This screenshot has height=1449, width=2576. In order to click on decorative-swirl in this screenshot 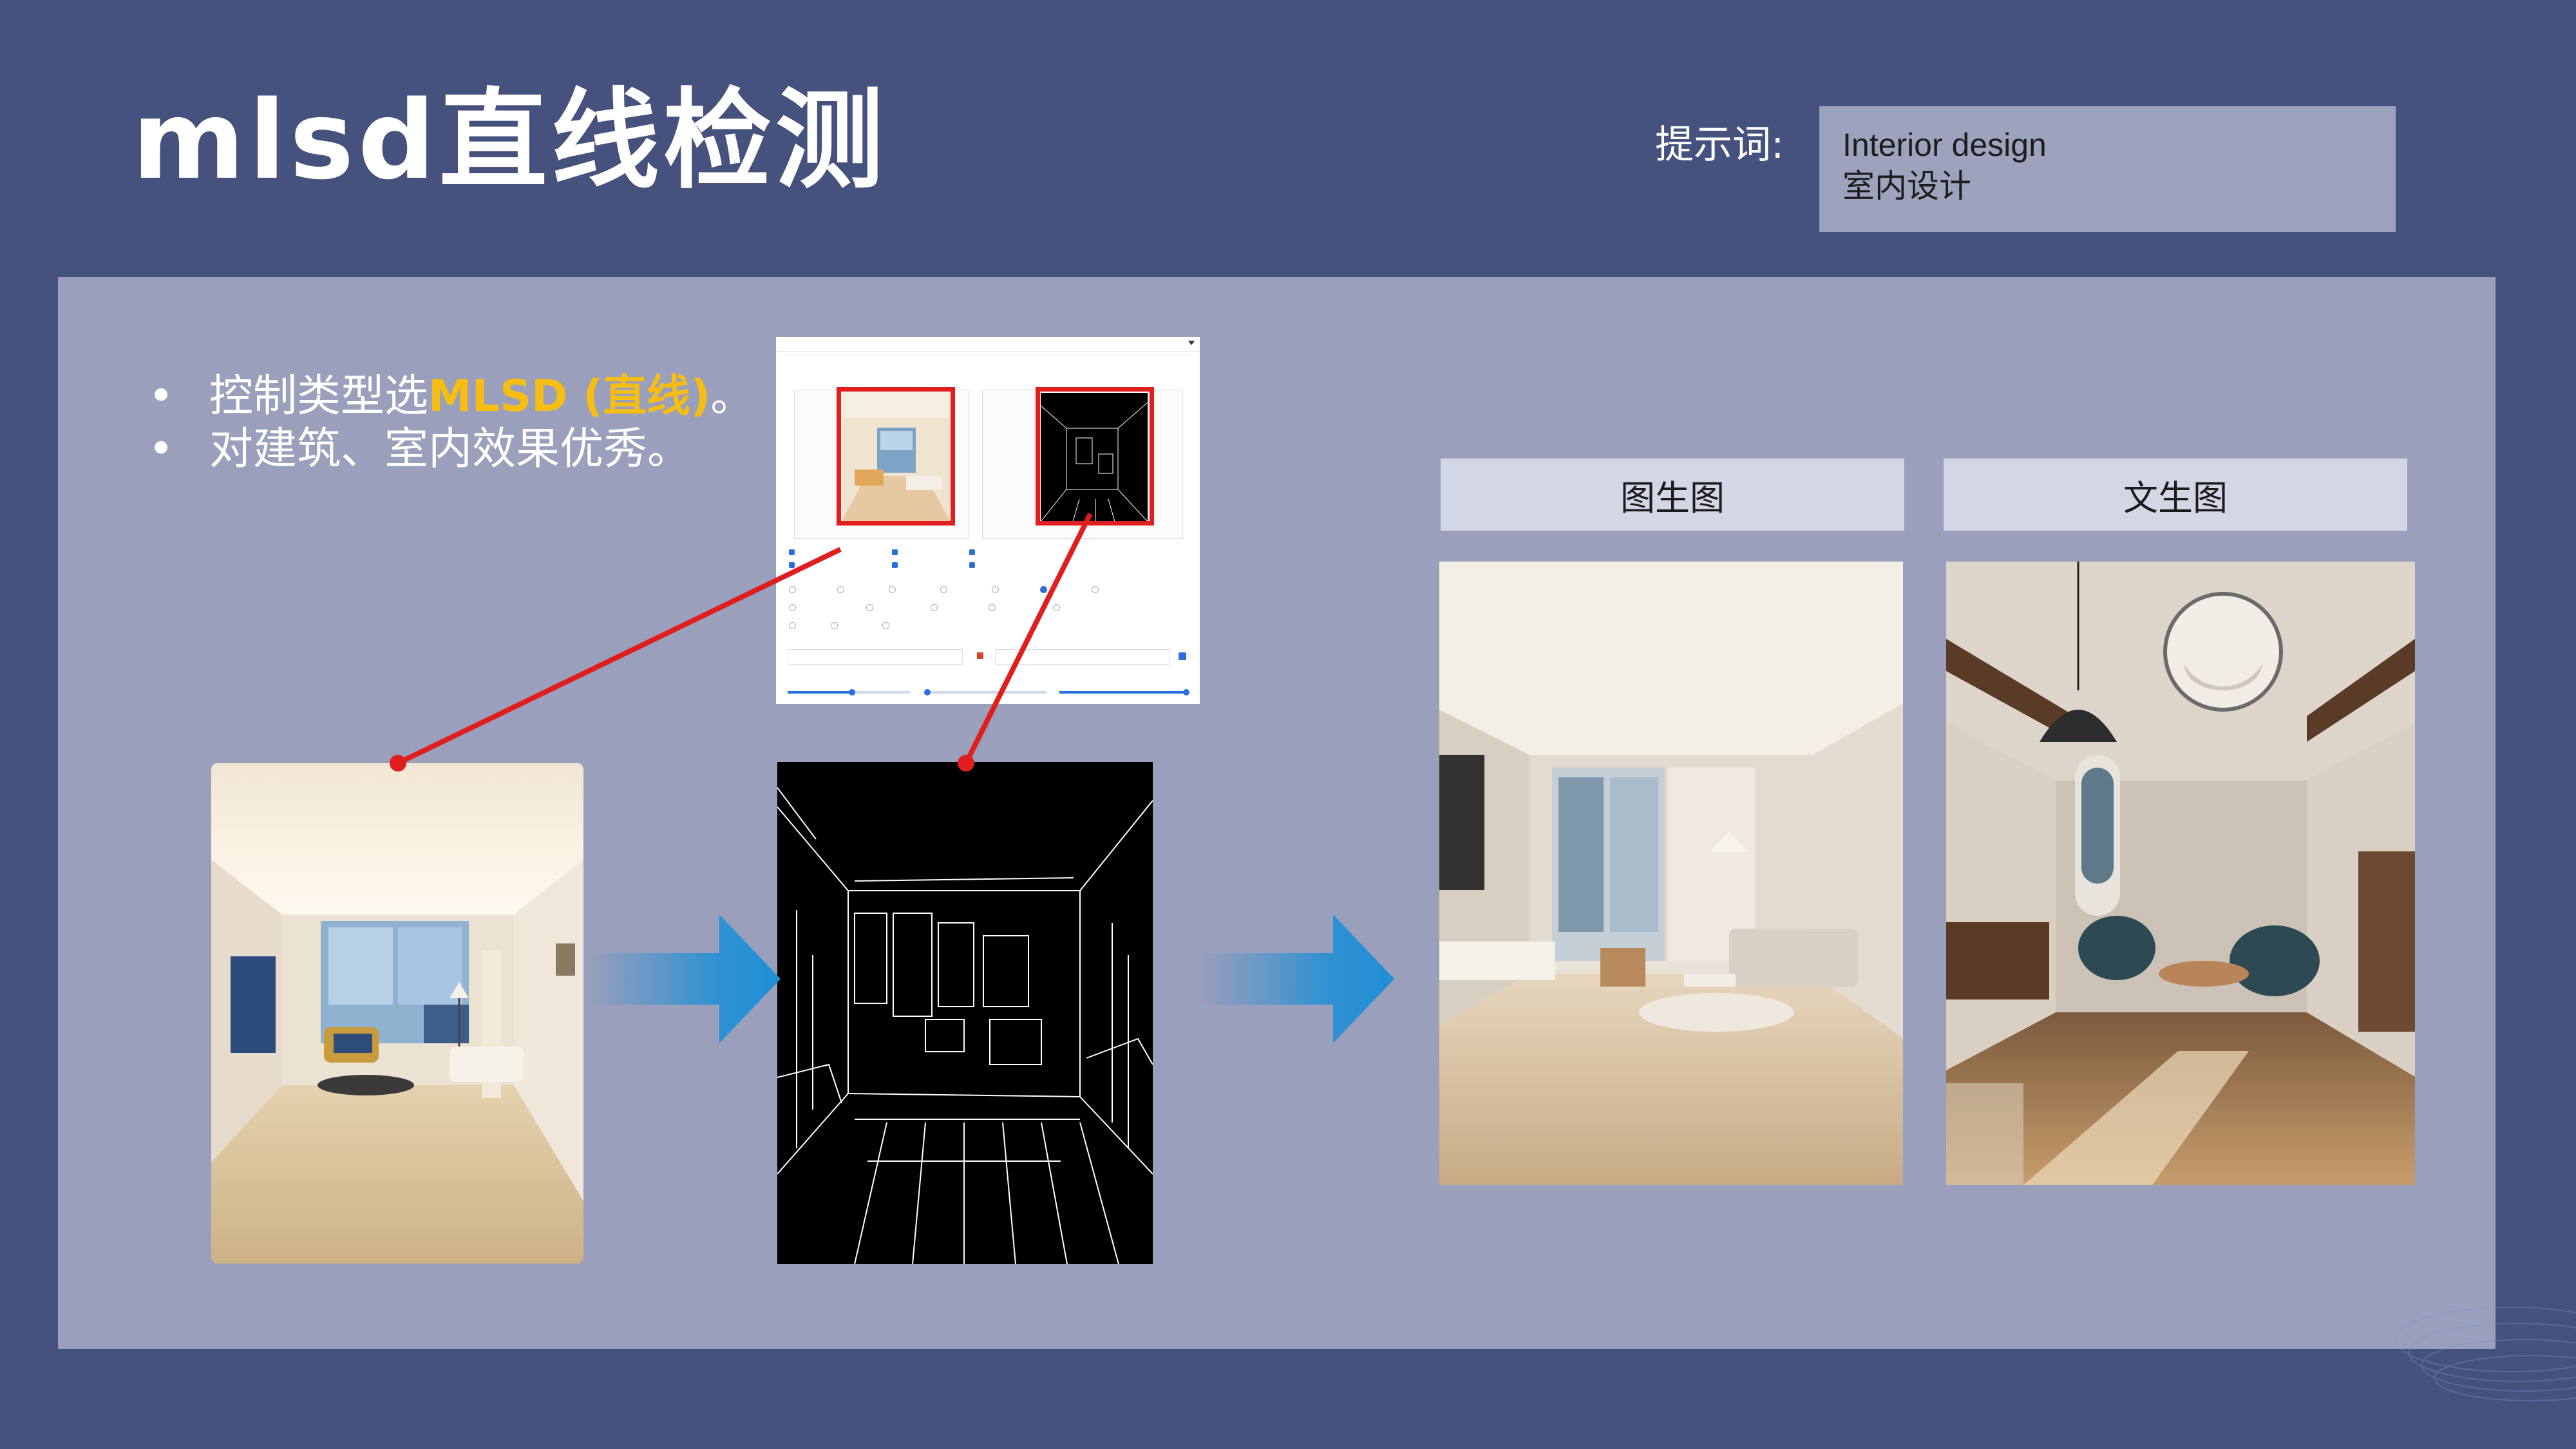, I will do `click(2485, 1354)`.